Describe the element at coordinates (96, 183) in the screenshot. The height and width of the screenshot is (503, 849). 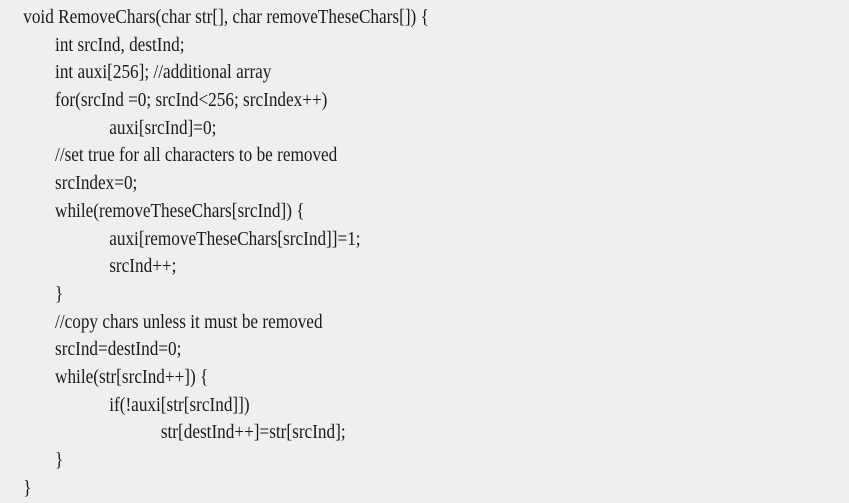
I see `code-line: srcIndex=0;` at that location.